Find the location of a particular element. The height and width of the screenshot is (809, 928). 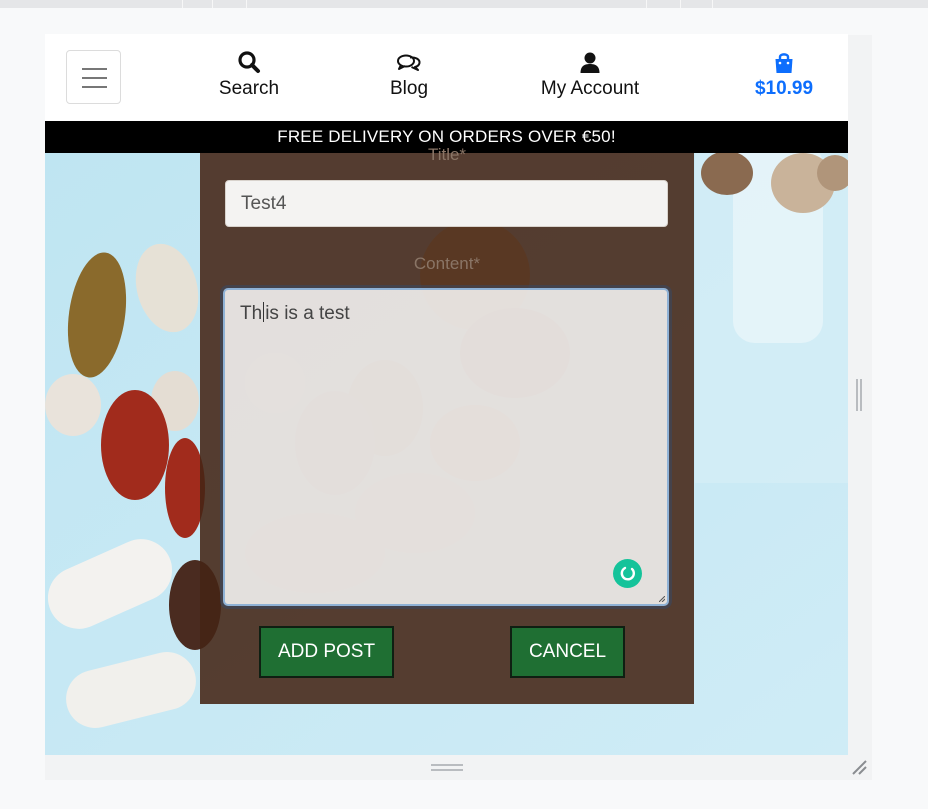

nav-search-link: Search is located at coordinates (249, 75).